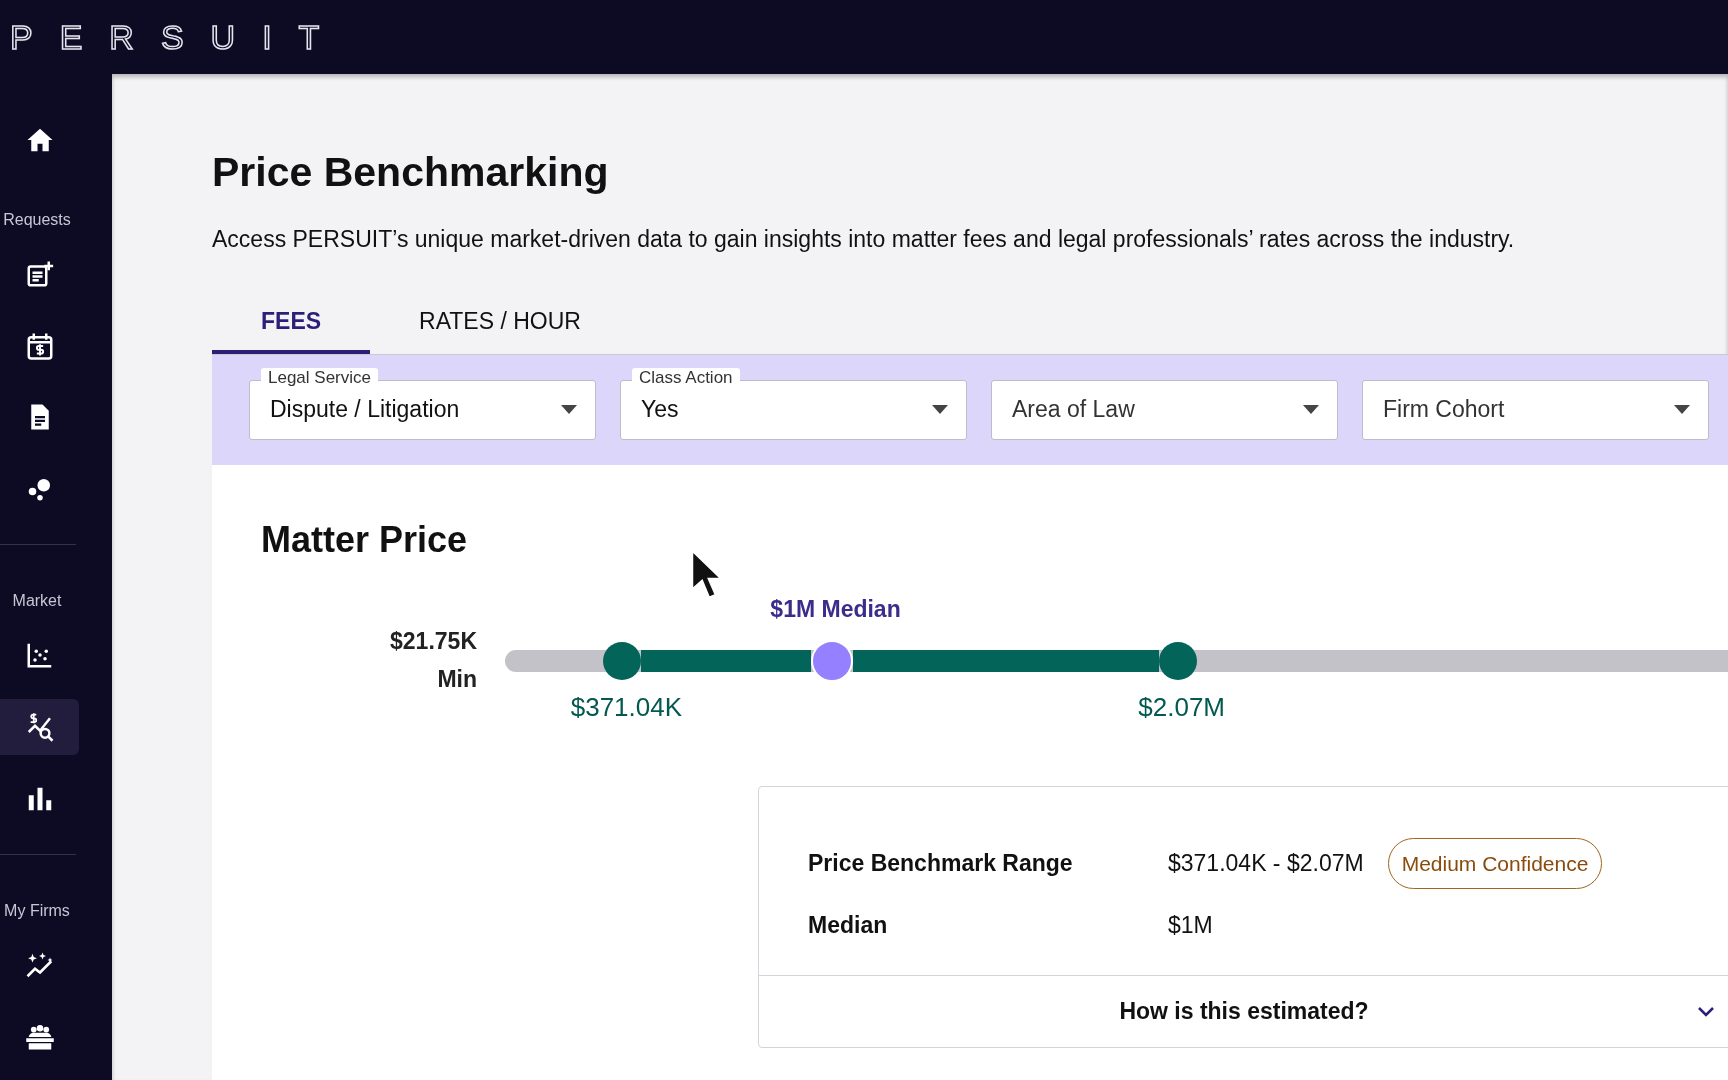  What do you see at coordinates (411, 172) in the screenshot?
I see `page-title: Price Benchmarking` at bounding box center [411, 172].